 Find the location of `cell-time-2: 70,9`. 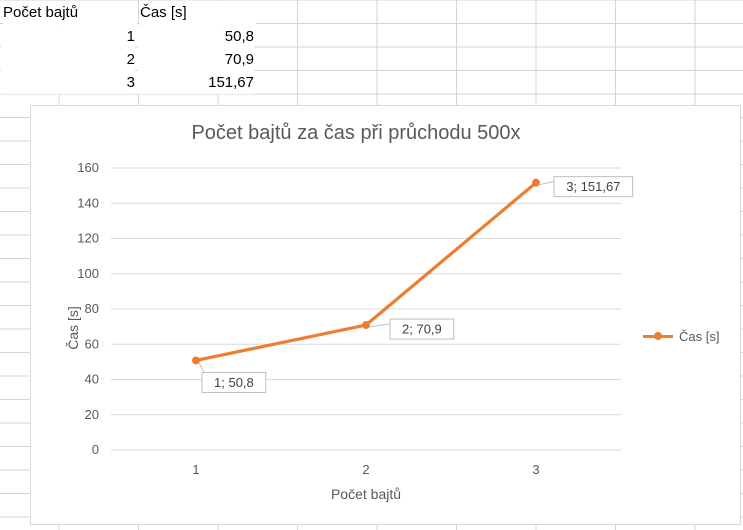

cell-time-2: 70,9 is located at coordinates (196, 59).